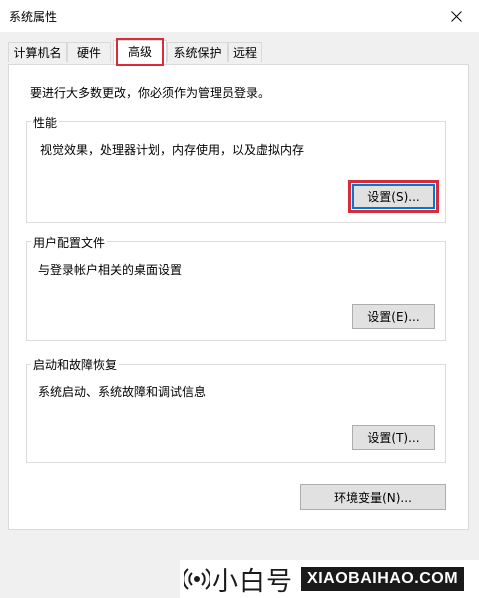 The height and width of the screenshot is (598, 479). I want to click on window-title: 系统属性, so click(33, 17).